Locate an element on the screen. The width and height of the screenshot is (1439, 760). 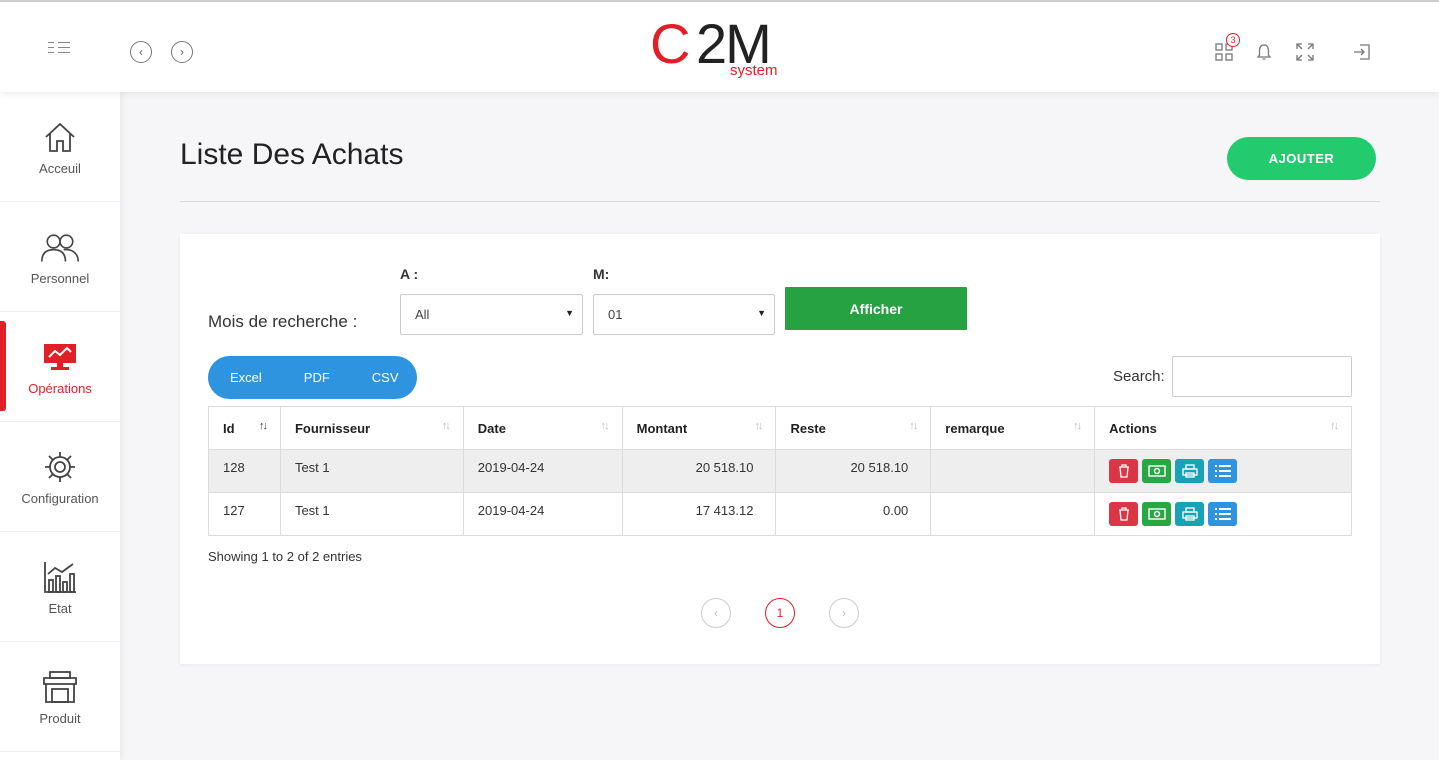
cell-montant: 17 413.12 is located at coordinates (699, 514).